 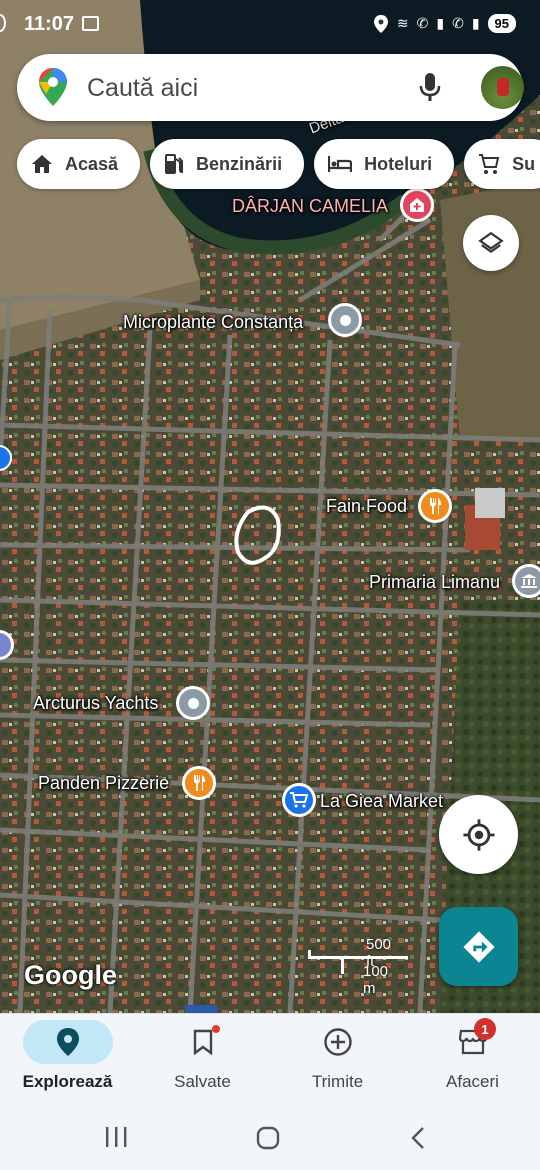 I want to click on add-circle-icon, so click(x=337, y=1042).